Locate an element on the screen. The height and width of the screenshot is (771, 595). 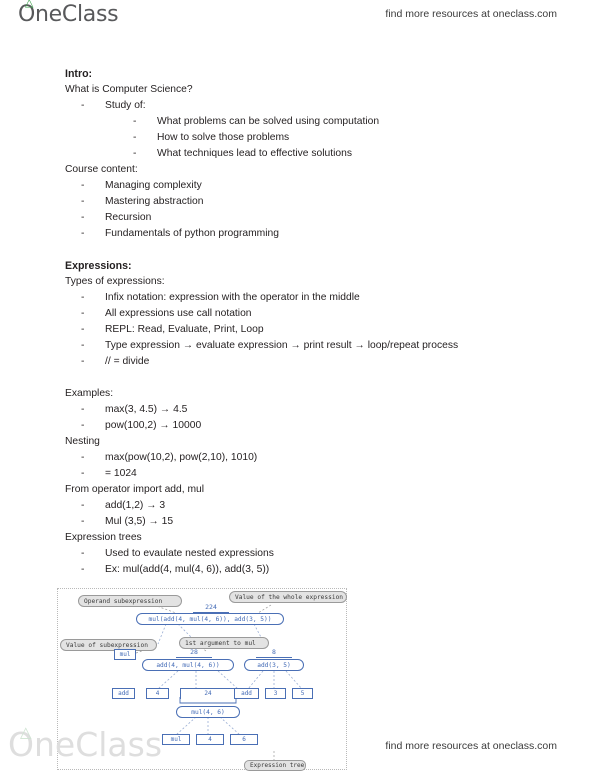
note-line-text: All expressions use call notation is located at coordinates (178, 313).